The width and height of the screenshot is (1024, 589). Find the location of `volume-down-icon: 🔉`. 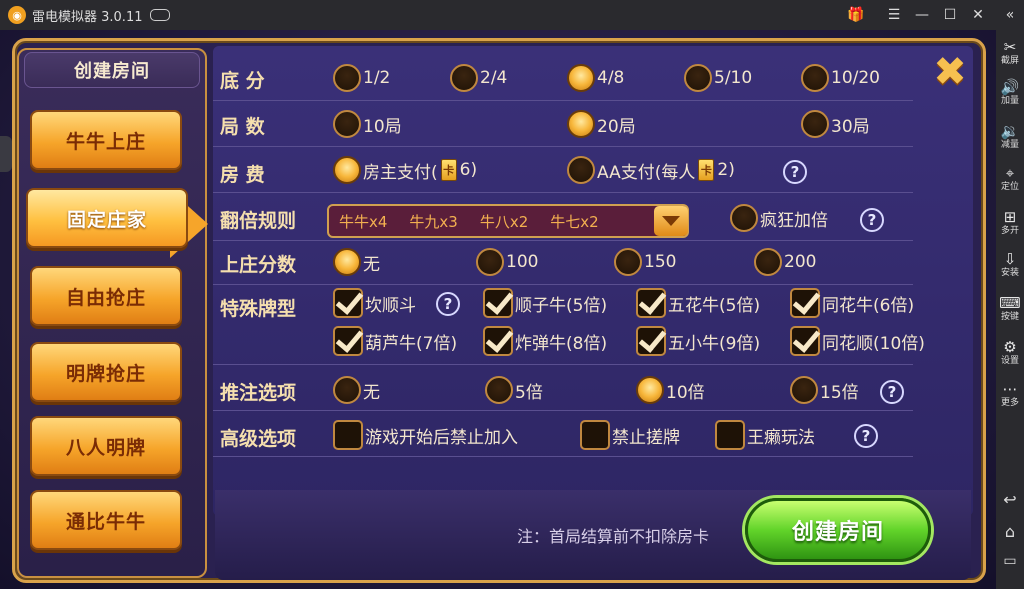

volume-down-icon: 🔉 is located at coordinates (1010, 131).